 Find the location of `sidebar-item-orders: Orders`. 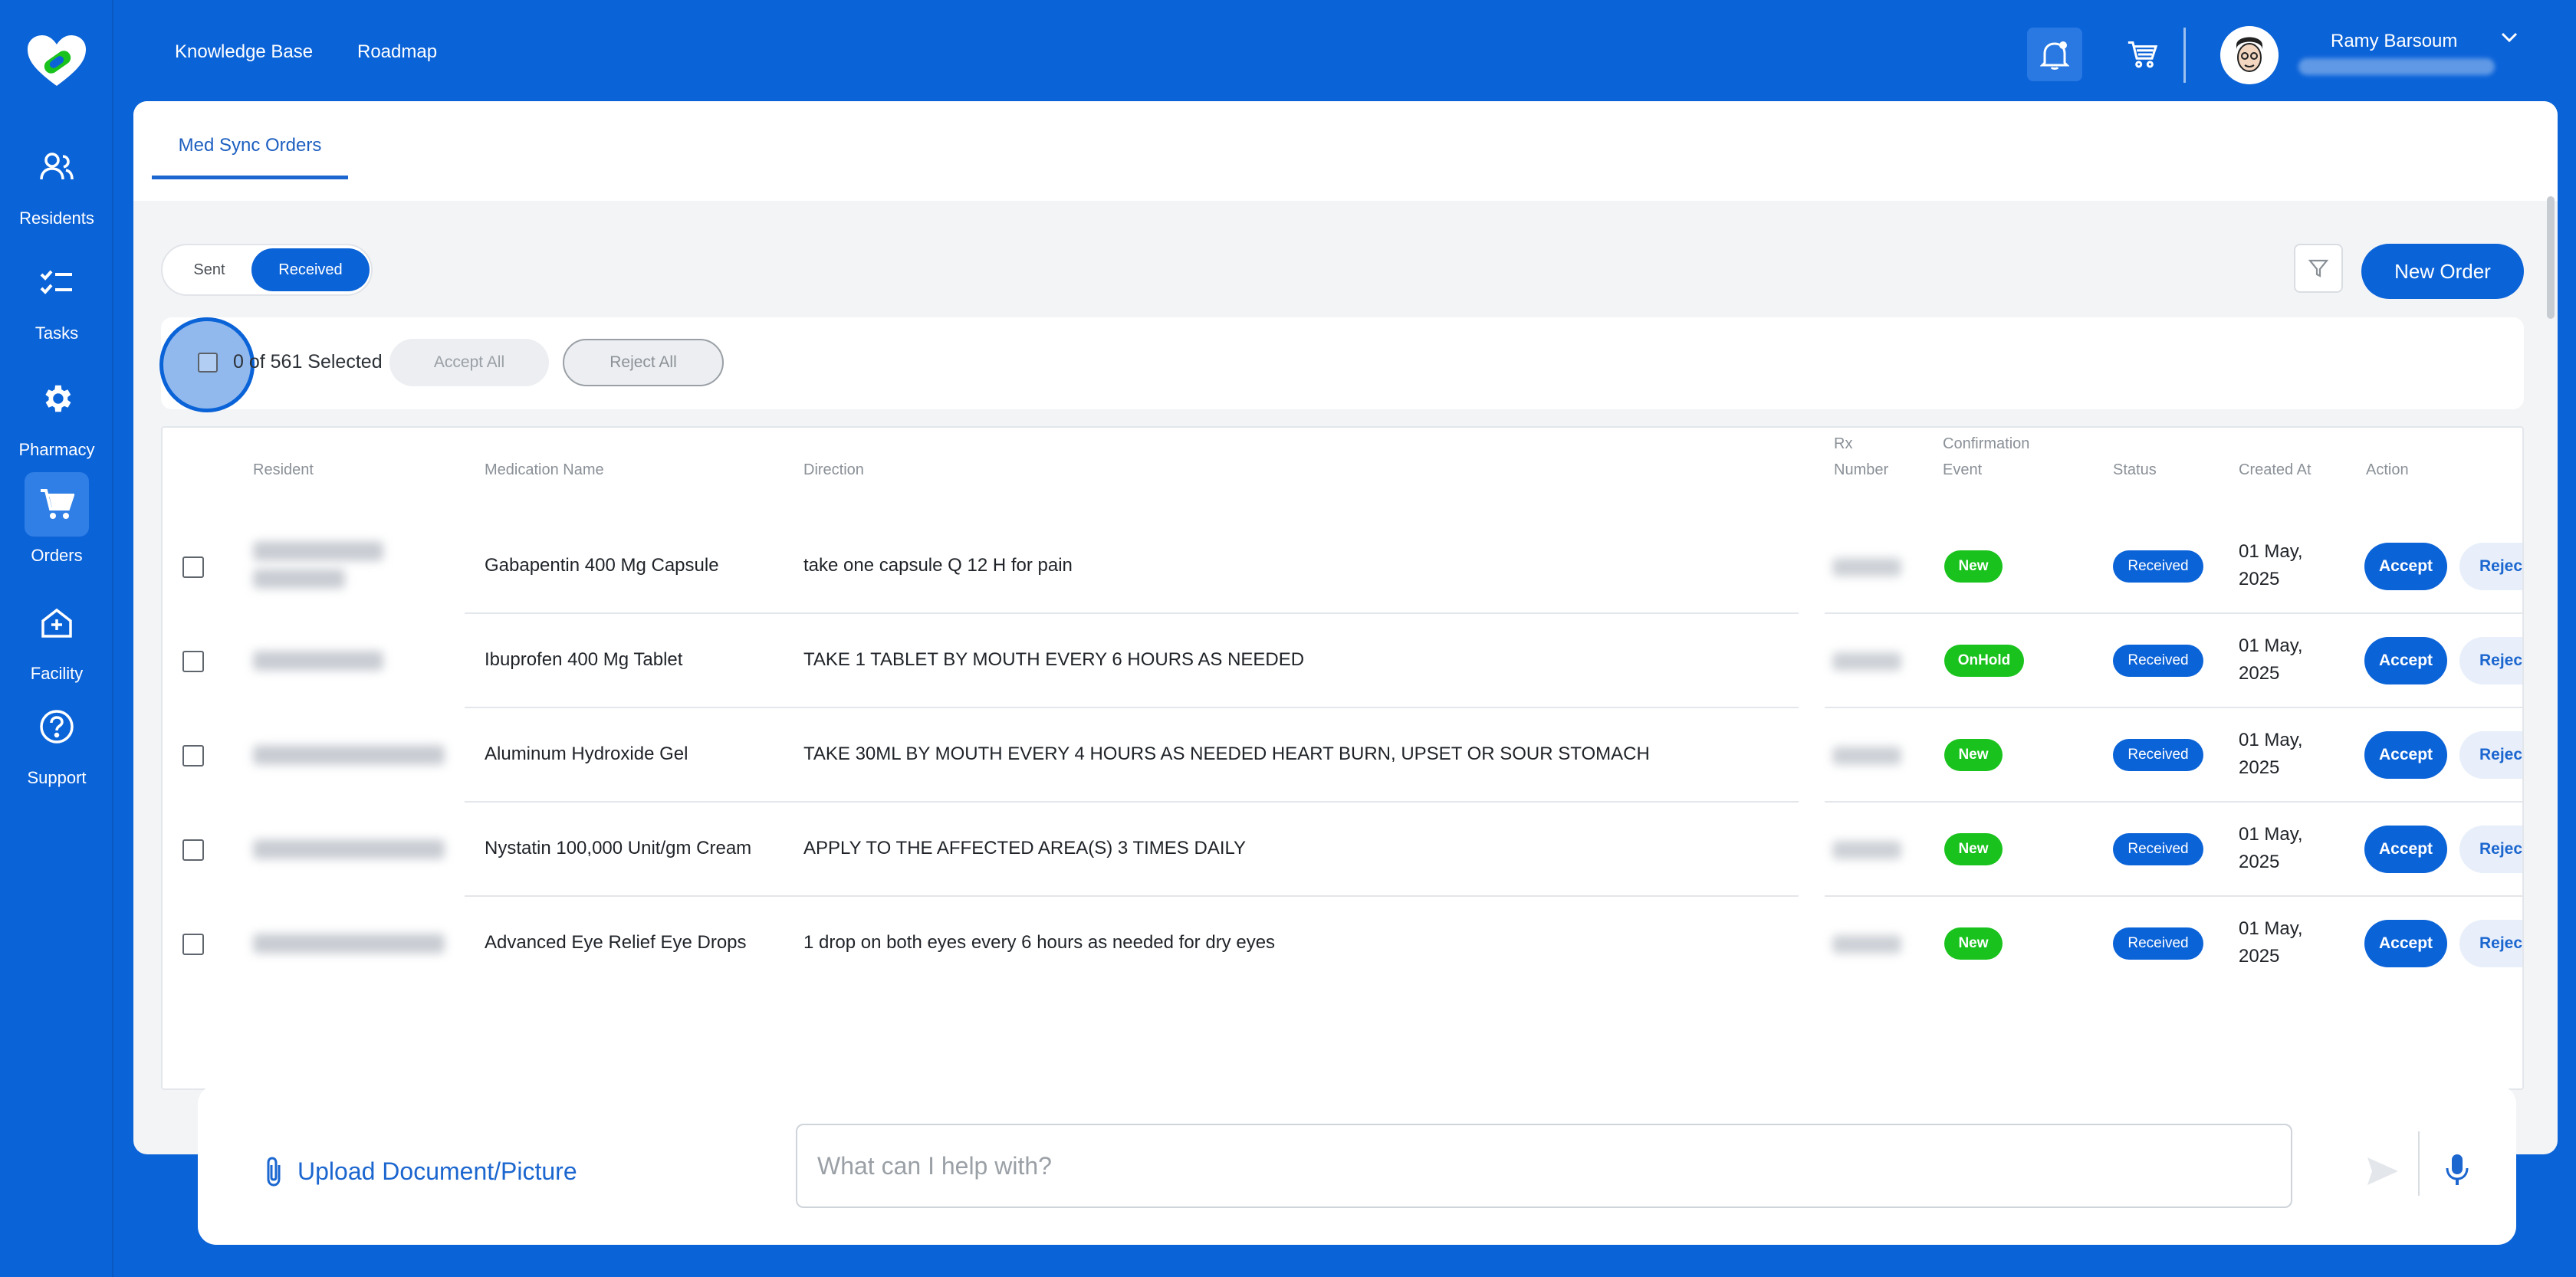

sidebar-item-orders: Orders is located at coordinates (57, 525).